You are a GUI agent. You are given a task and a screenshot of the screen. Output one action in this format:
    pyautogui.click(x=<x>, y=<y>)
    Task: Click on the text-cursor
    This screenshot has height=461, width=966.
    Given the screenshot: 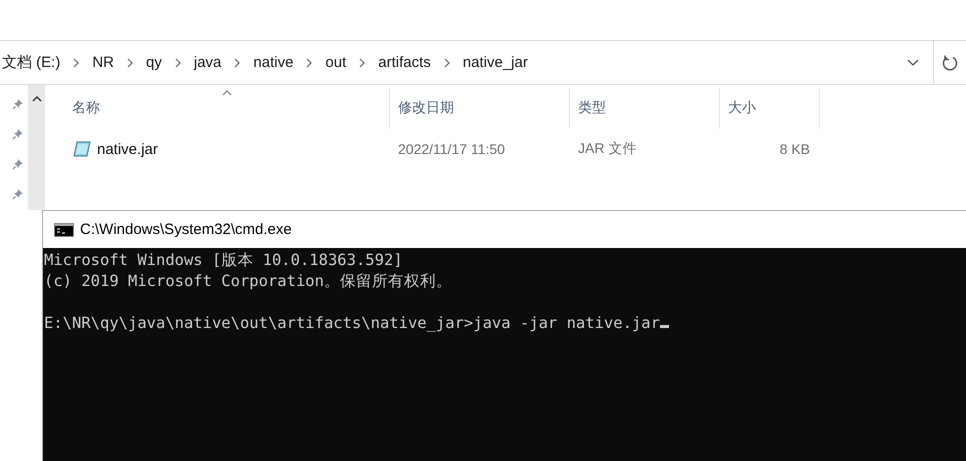 What is the action you would take?
    pyautogui.click(x=664, y=326)
    